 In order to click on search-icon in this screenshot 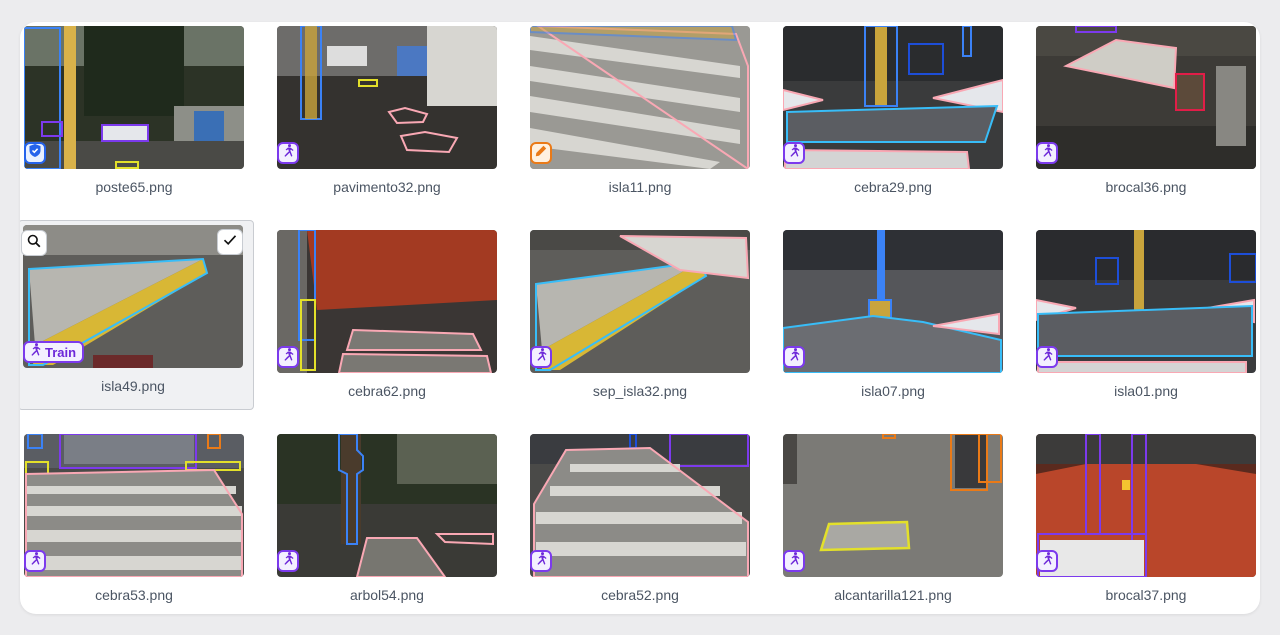, I will do `click(34, 243)`.